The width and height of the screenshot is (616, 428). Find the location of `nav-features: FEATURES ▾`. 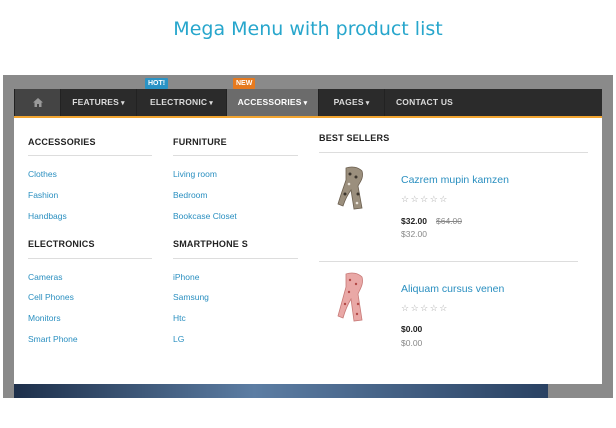

nav-features: FEATURES ▾ is located at coordinates (98, 102).